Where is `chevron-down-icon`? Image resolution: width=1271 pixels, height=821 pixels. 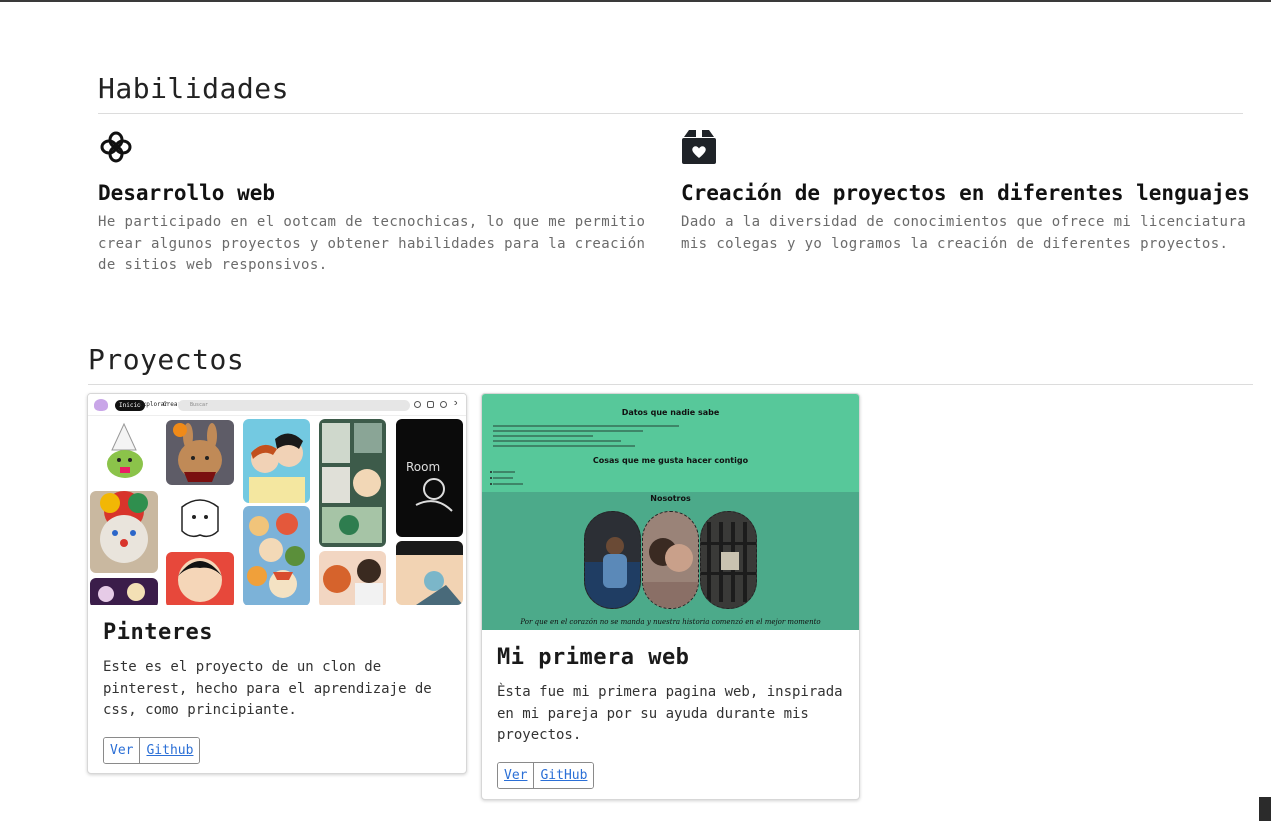 chevron-down-icon is located at coordinates (455, 403).